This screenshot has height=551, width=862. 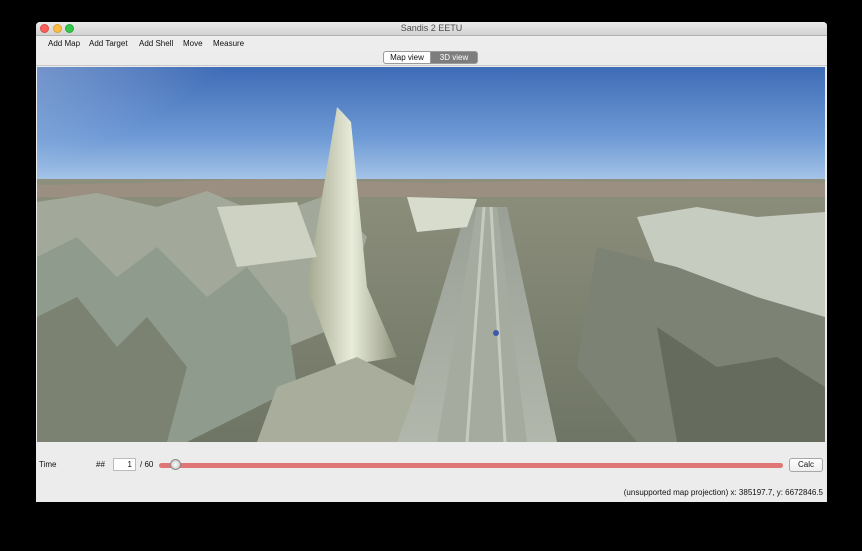 What do you see at coordinates (193, 43) in the screenshot?
I see `move-button: Move` at bounding box center [193, 43].